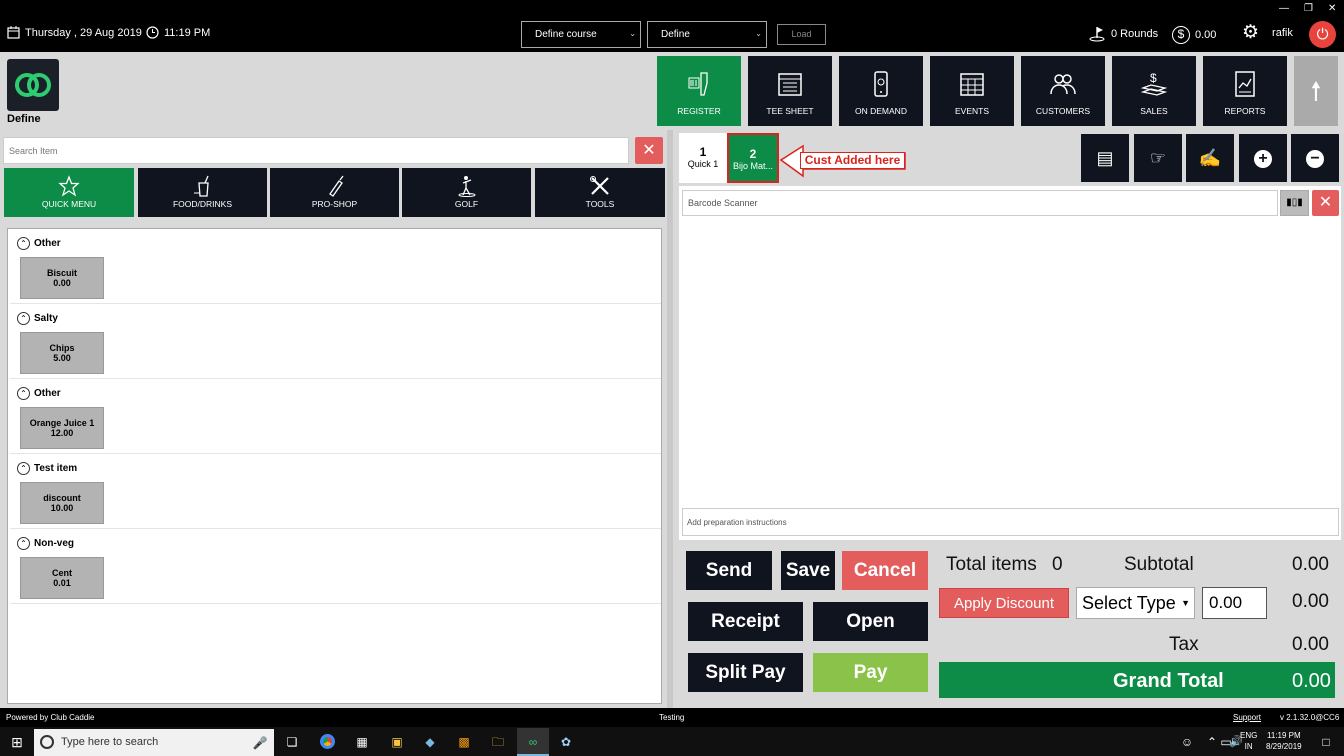 This screenshot has width=1344, height=756. Describe the element at coordinates (62, 503) in the screenshot. I see `menu-item-tile: discount 10.00` at that location.